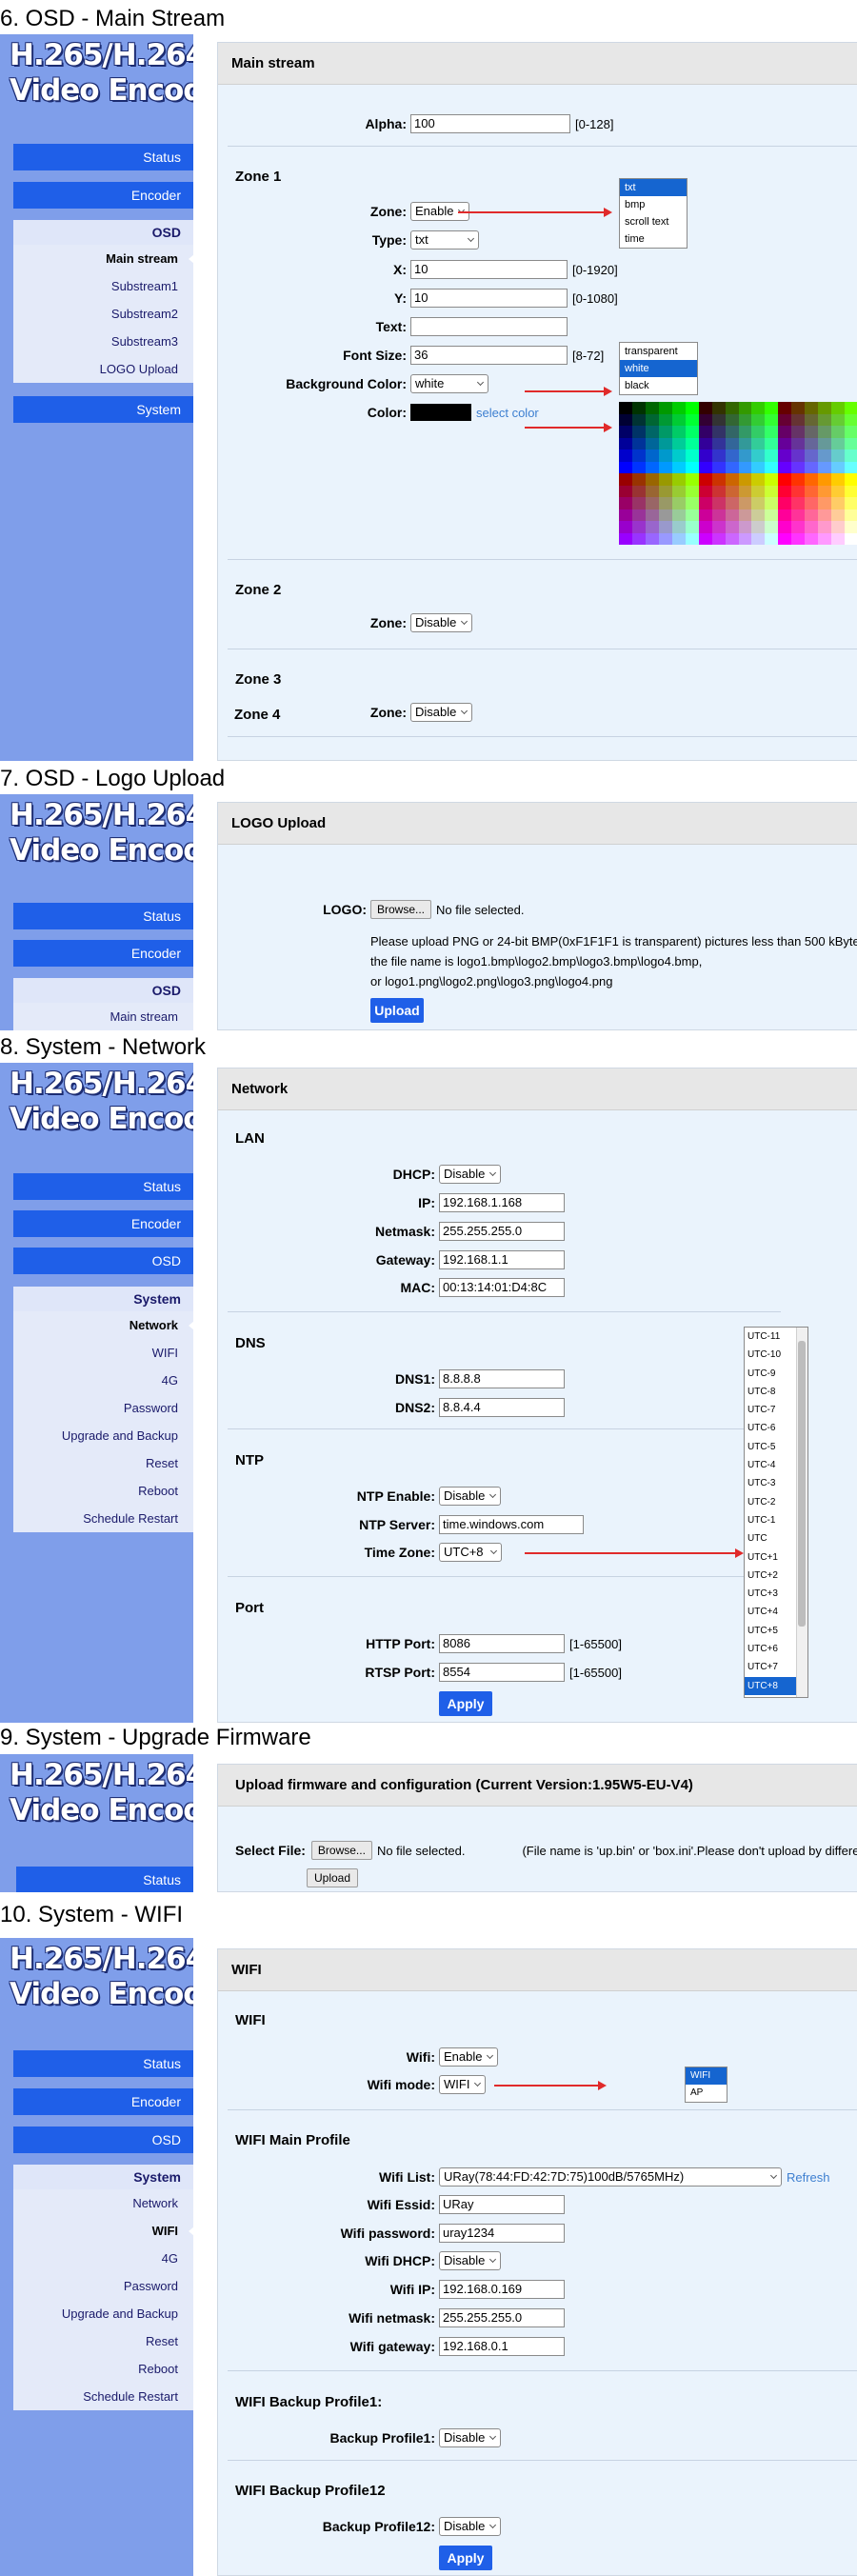 The height and width of the screenshot is (2576, 857). What do you see at coordinates (103, 341) in the screenshot?
I see `subitem-substream3: Substream3` at bounding box center [103, 341].